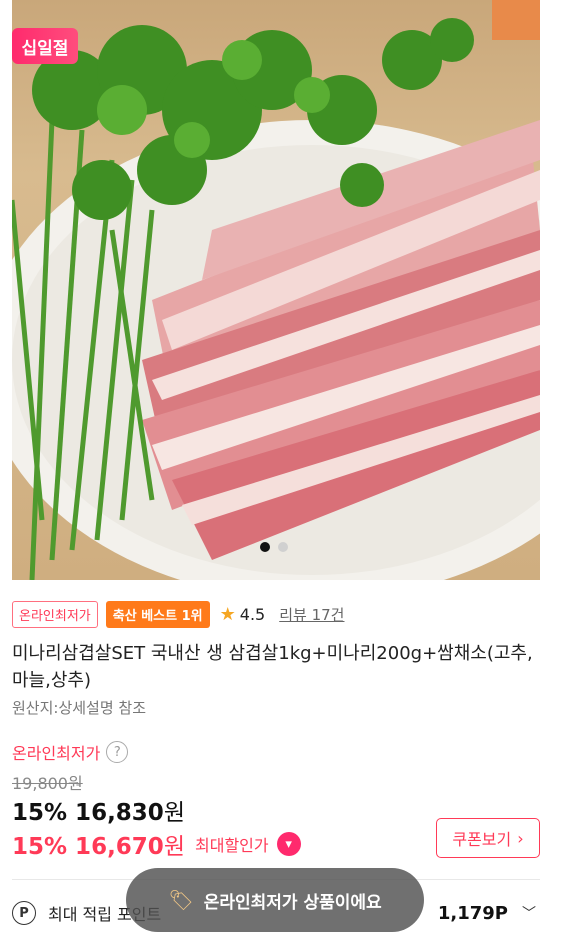 This screenshot has height=948, width=561. Describe the element at coordinates (227, 614) in the screenshot. I see `star-icon: ★` at that location.